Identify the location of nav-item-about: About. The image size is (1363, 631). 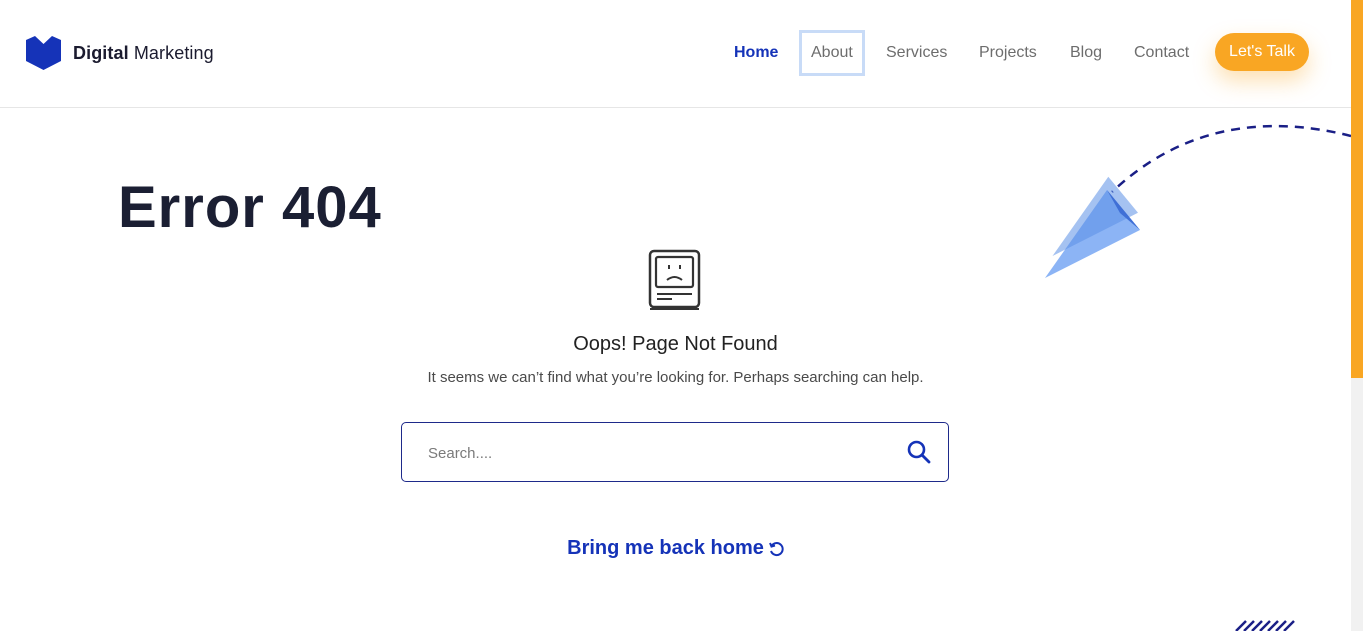
(832, 53).